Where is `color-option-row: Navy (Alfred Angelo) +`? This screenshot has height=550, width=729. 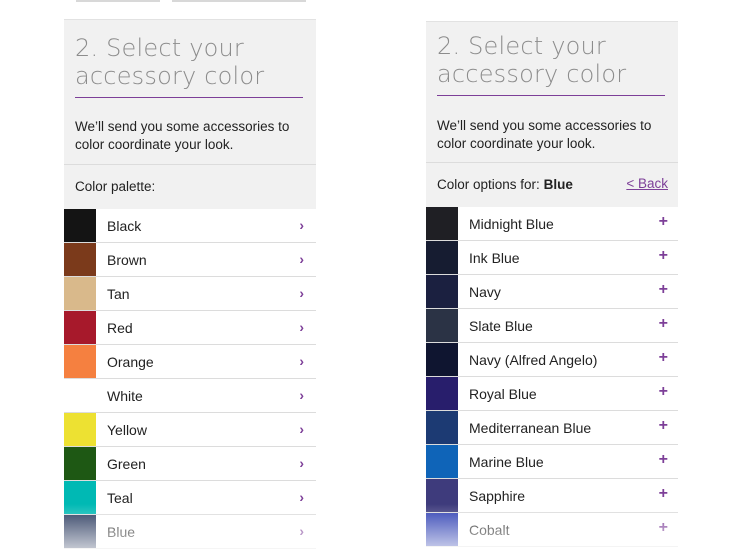 color-option-row: Navy (Alfred Angelo) + is located at coordinates (552, 360).